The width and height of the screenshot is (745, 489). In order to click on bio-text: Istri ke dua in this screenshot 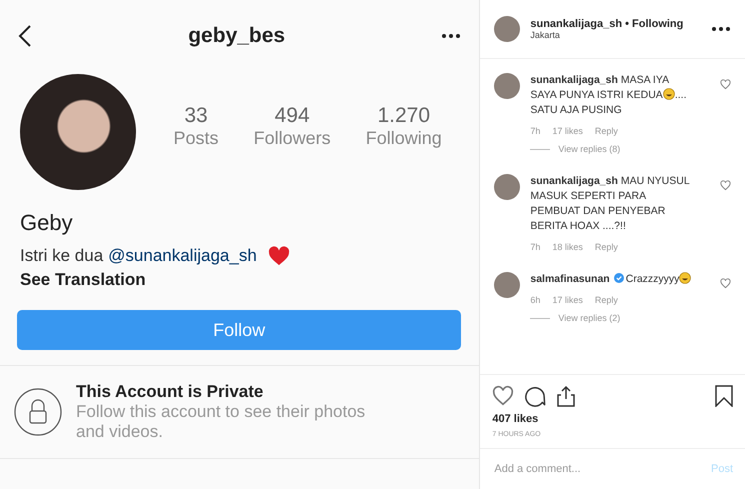, I will do `click(62, 256)`.